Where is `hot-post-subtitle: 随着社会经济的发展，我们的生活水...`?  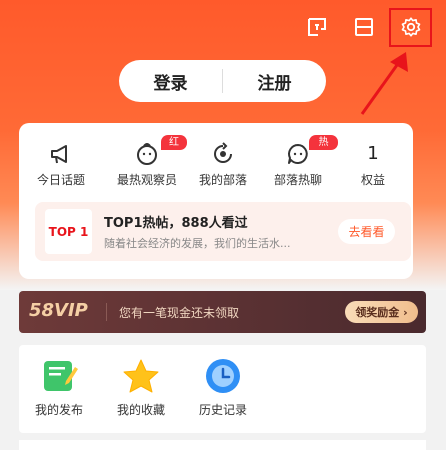 hot-post-subtitle: 随着社会经济的发展，我们的生活水... is located at coordinates (197, 243).